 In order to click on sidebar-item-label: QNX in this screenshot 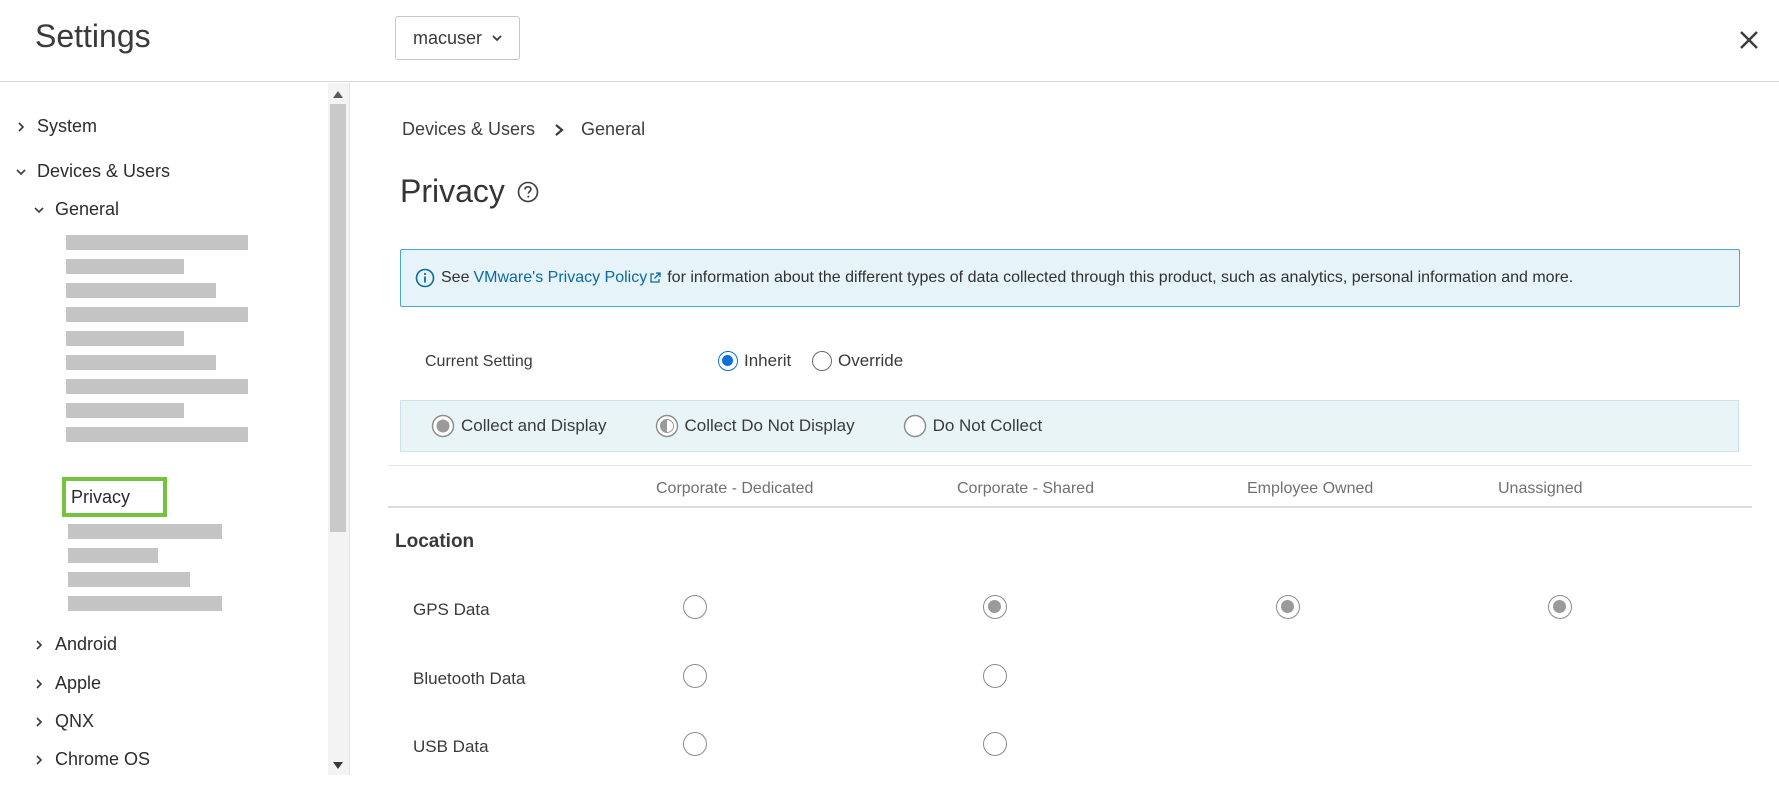, I will do `click(75, 721)`.